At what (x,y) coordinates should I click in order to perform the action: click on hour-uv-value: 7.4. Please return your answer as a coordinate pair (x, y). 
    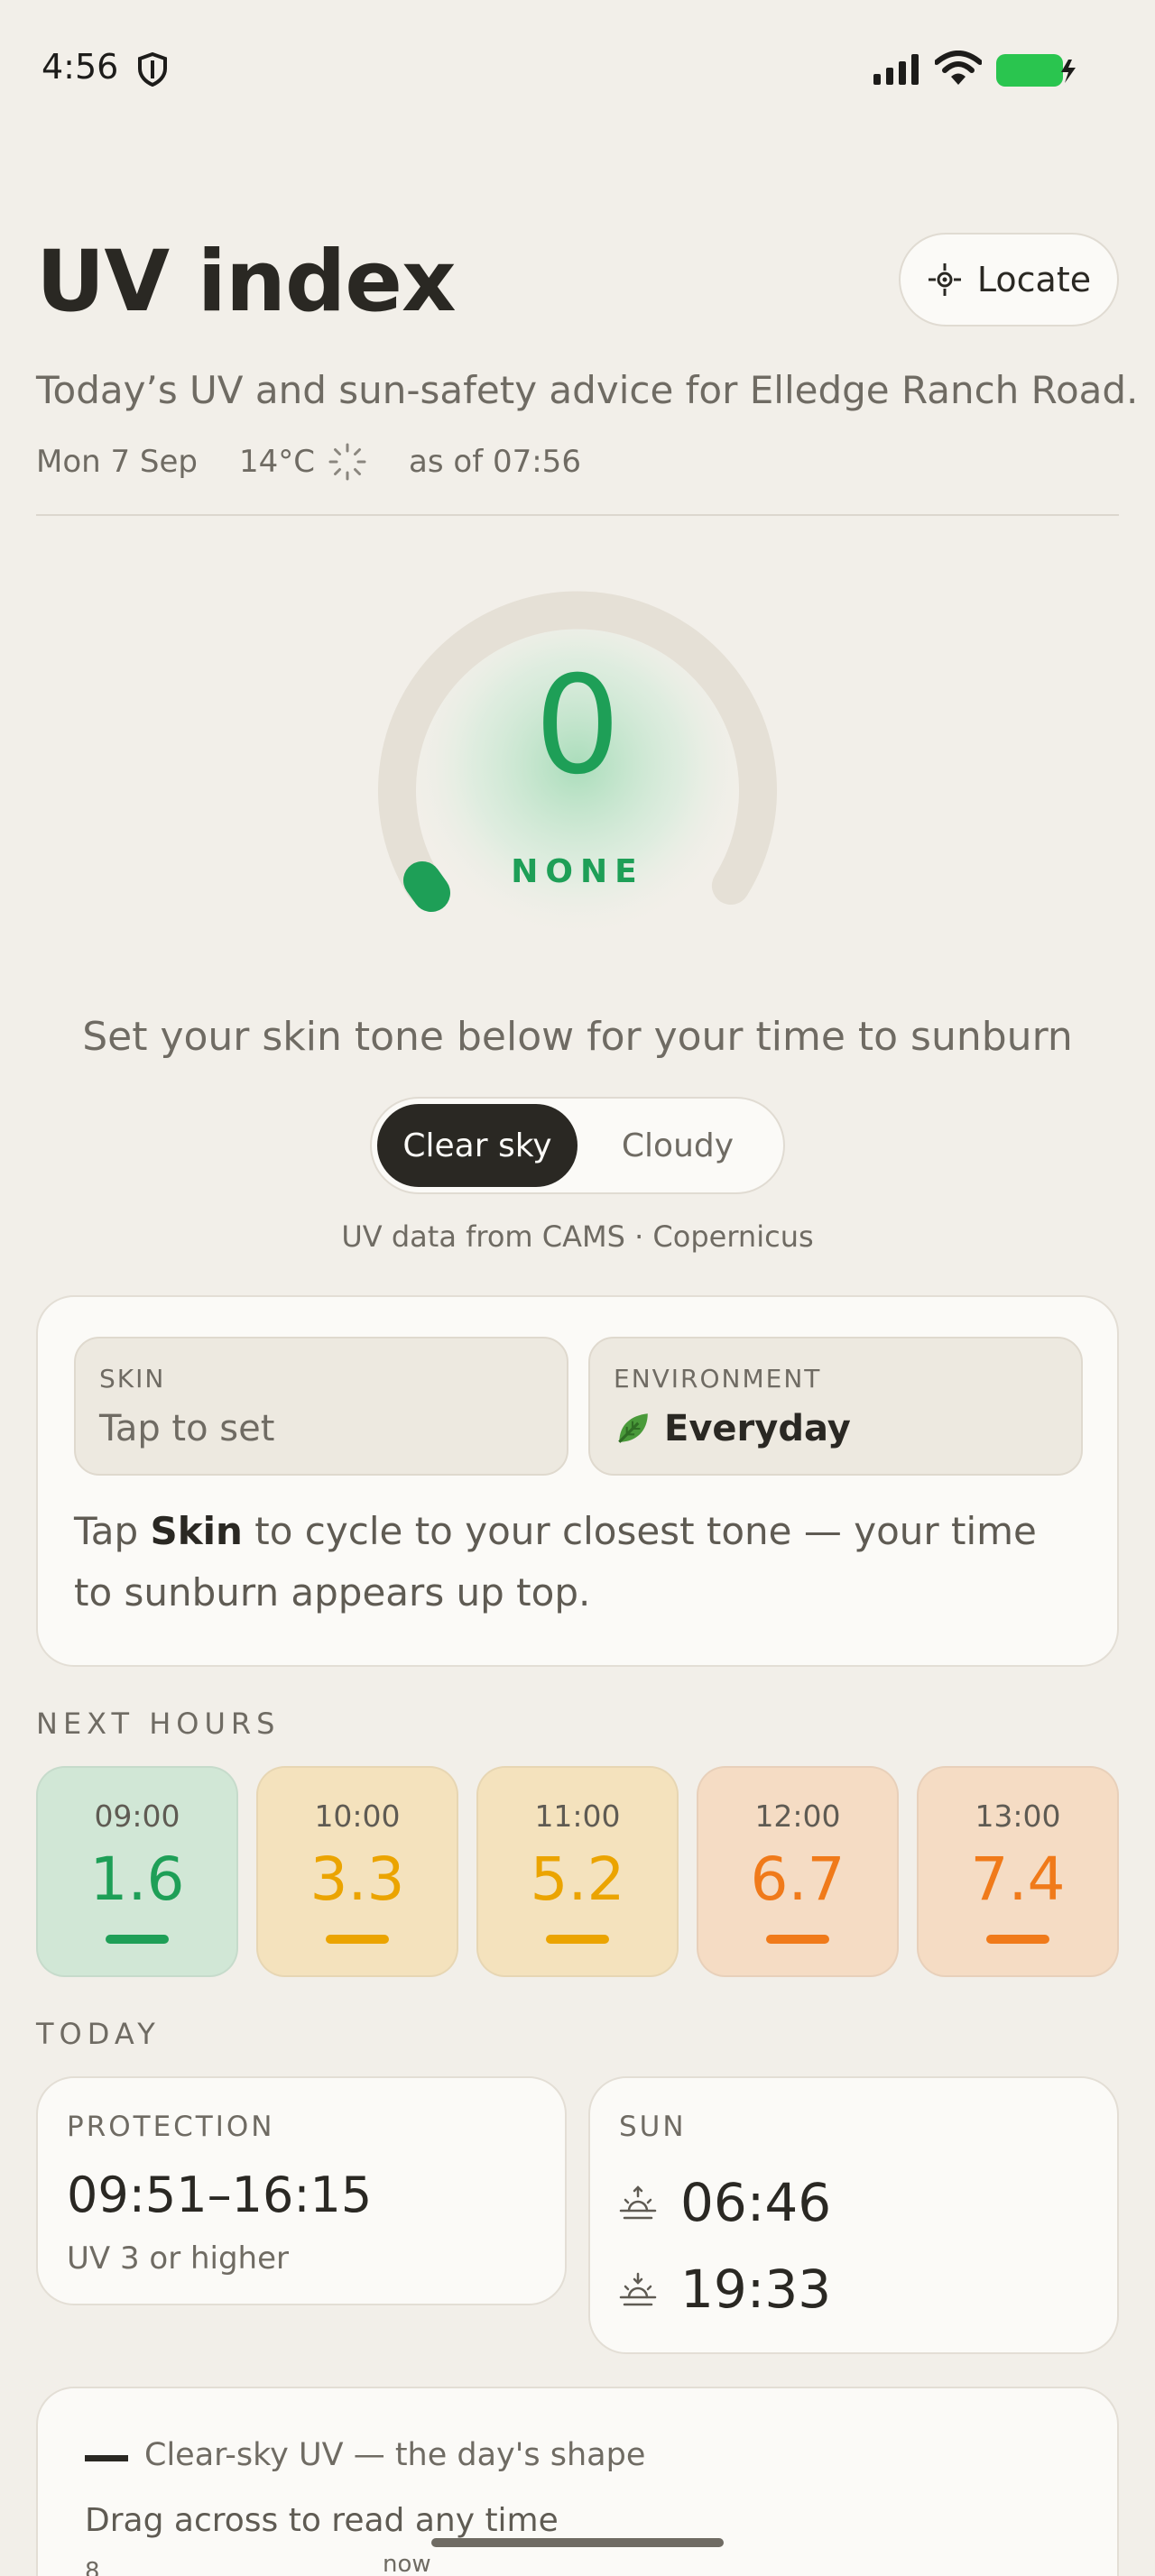
    Looking at the image, I should click on (1018, 1879).